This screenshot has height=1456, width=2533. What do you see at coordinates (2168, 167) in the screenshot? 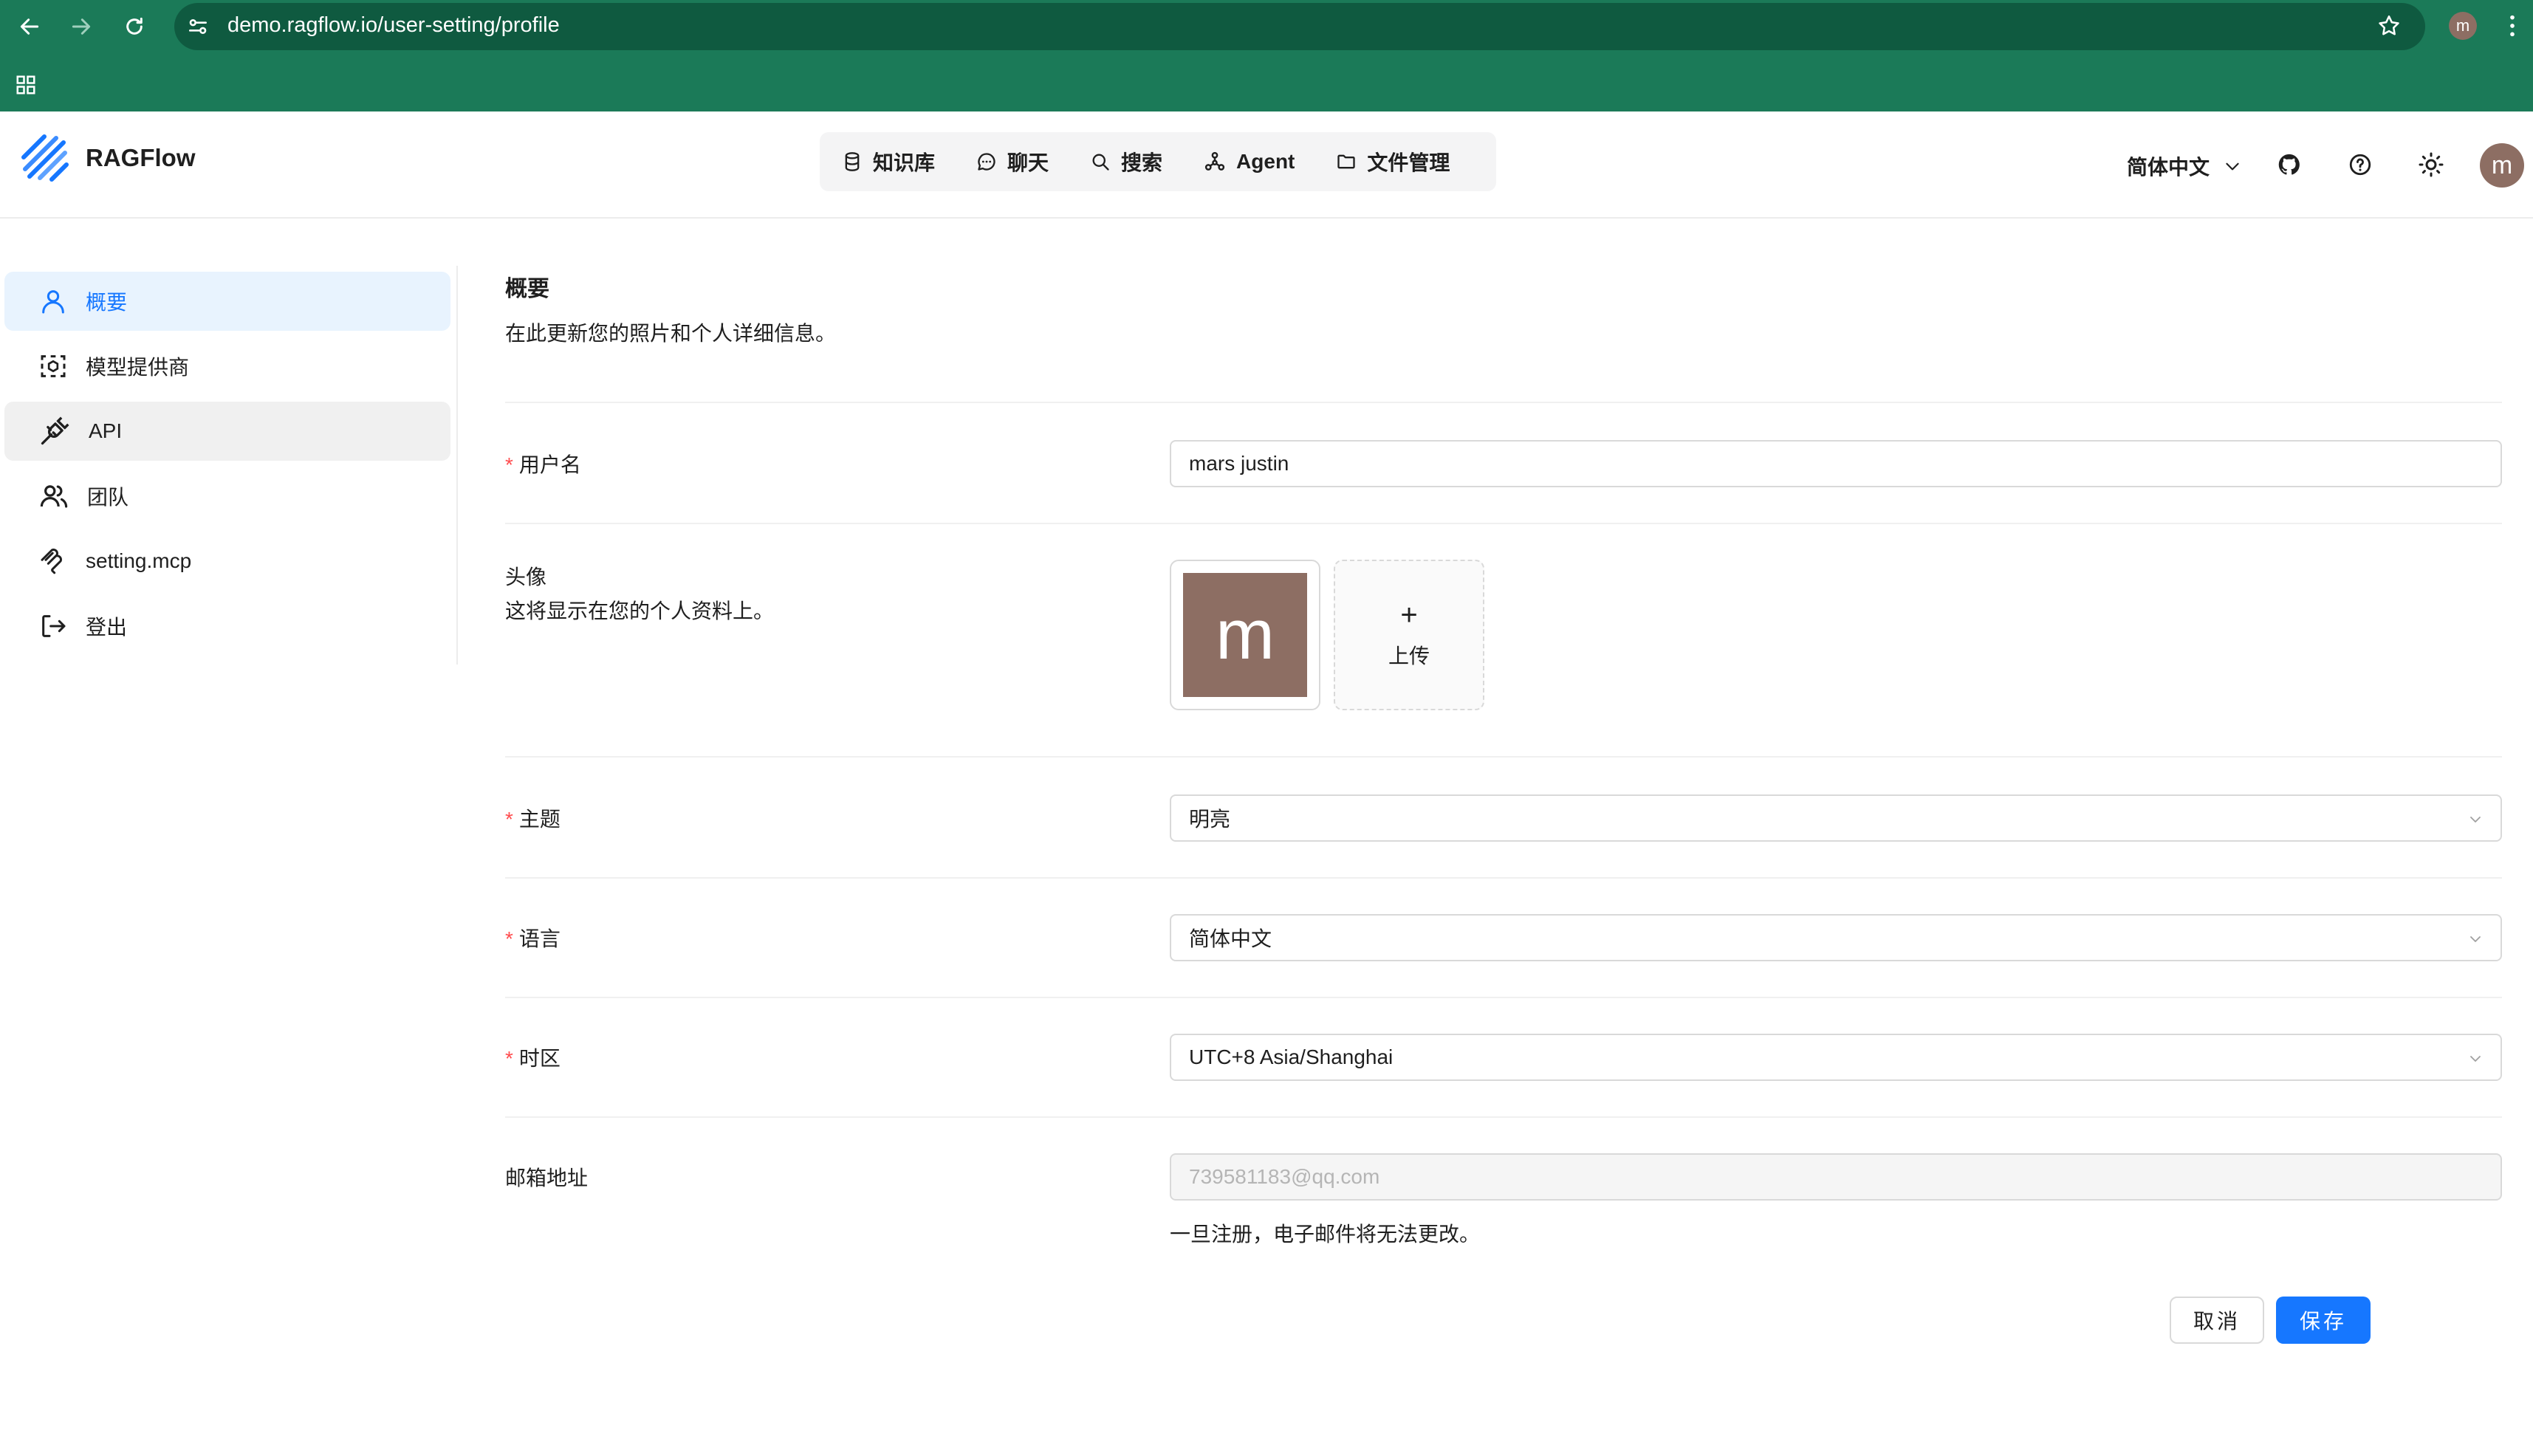
I see `language-label: 简体中文` at bounding box center [2168, 167].